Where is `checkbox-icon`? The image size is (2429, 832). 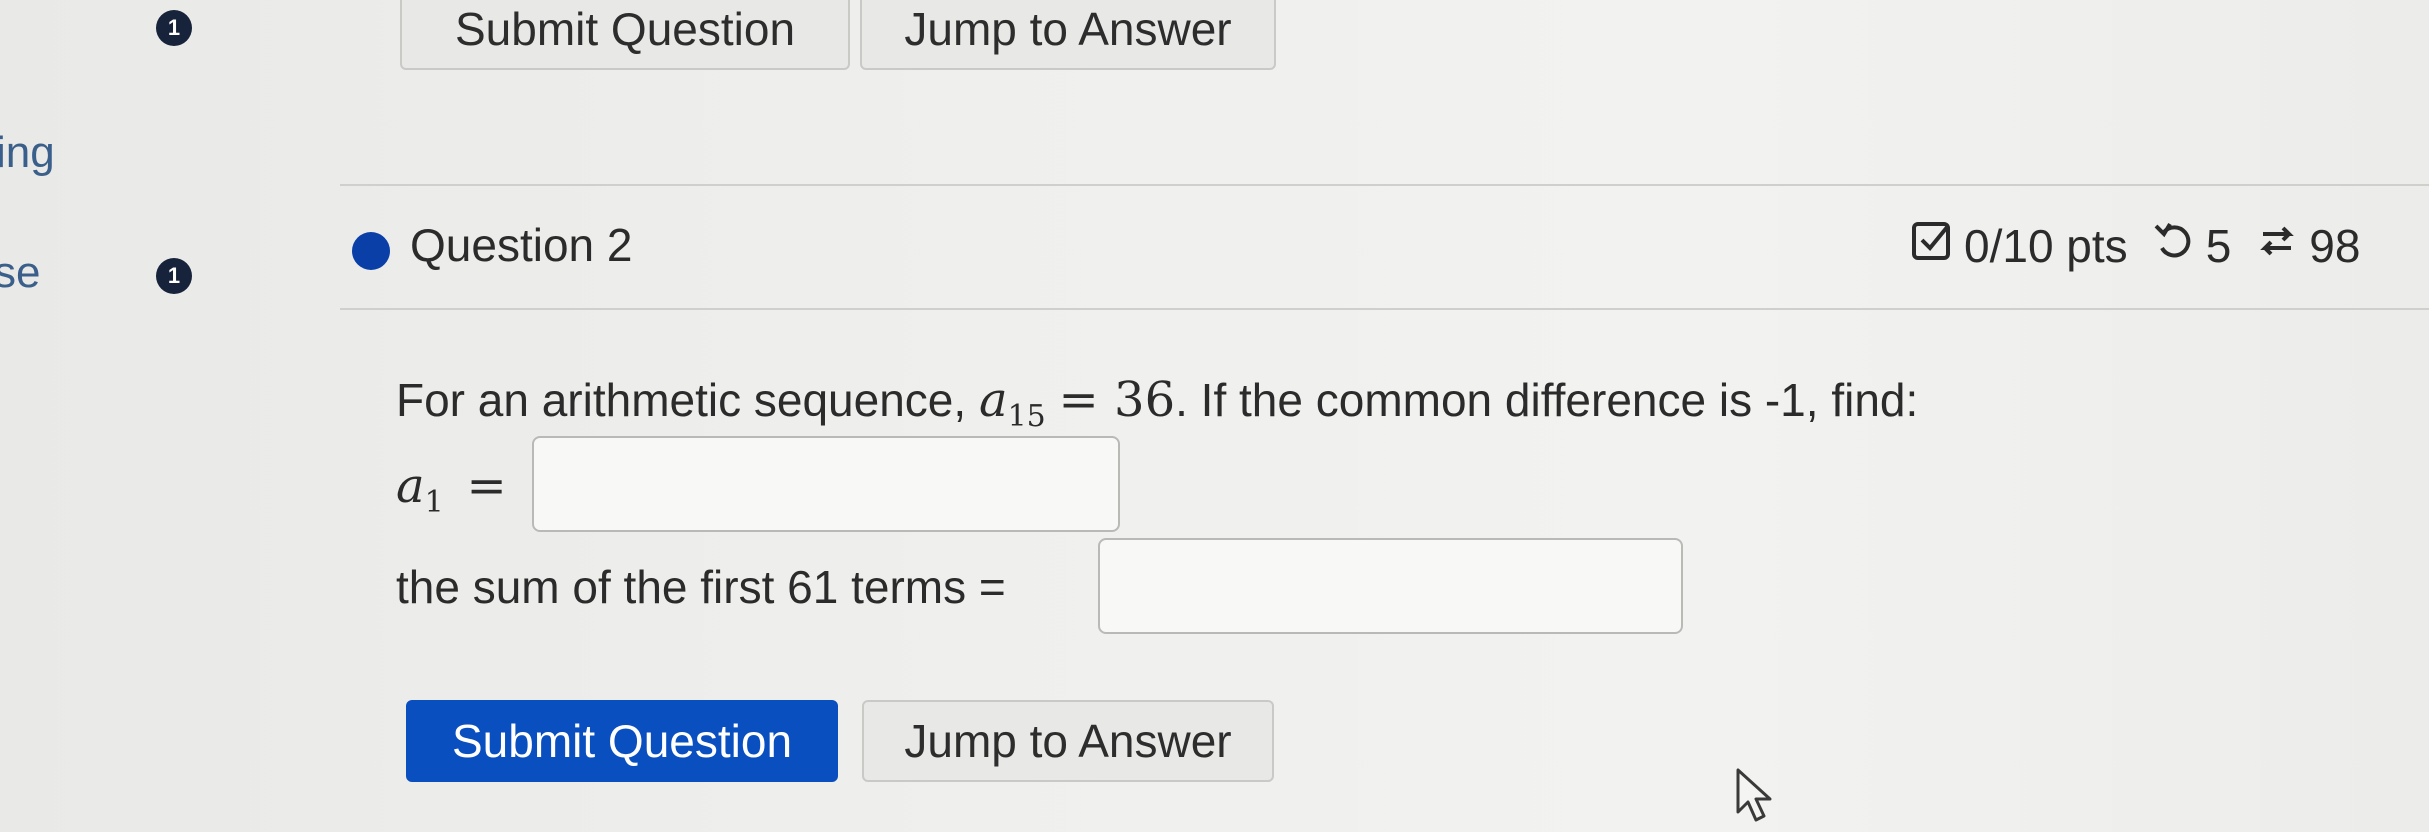
checkbox-icon is located at coordinates (1932, 245).